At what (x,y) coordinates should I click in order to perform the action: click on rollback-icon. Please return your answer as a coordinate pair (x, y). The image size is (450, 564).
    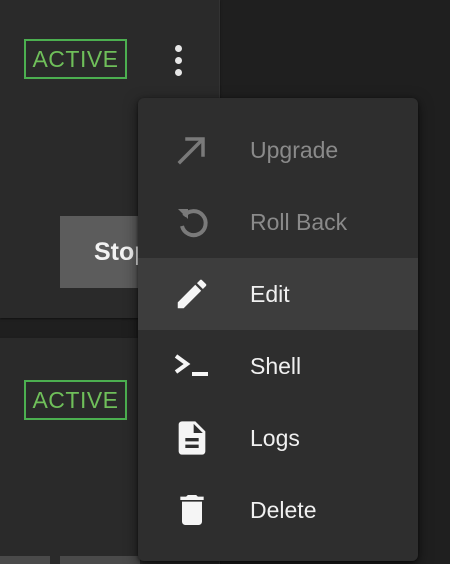
    Looking at the image, I should click on (192, 222).